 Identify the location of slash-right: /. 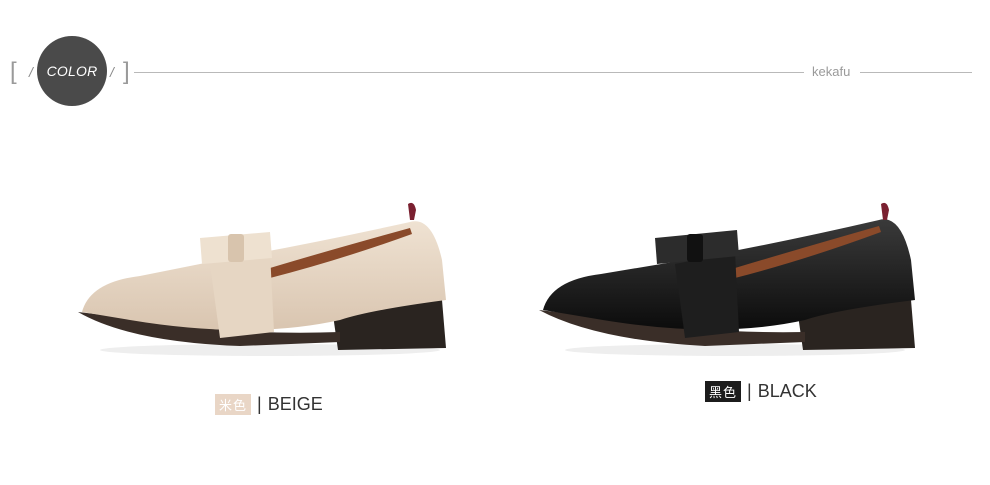
(112, 72).